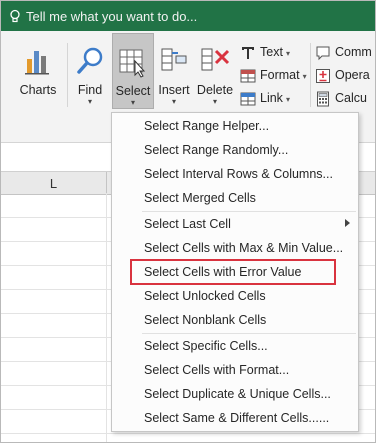 This screenshot has height=443, width=376. Describe the element at coordinates (90, 60) in the screenshot. I see `magnifier-icon` at that location.